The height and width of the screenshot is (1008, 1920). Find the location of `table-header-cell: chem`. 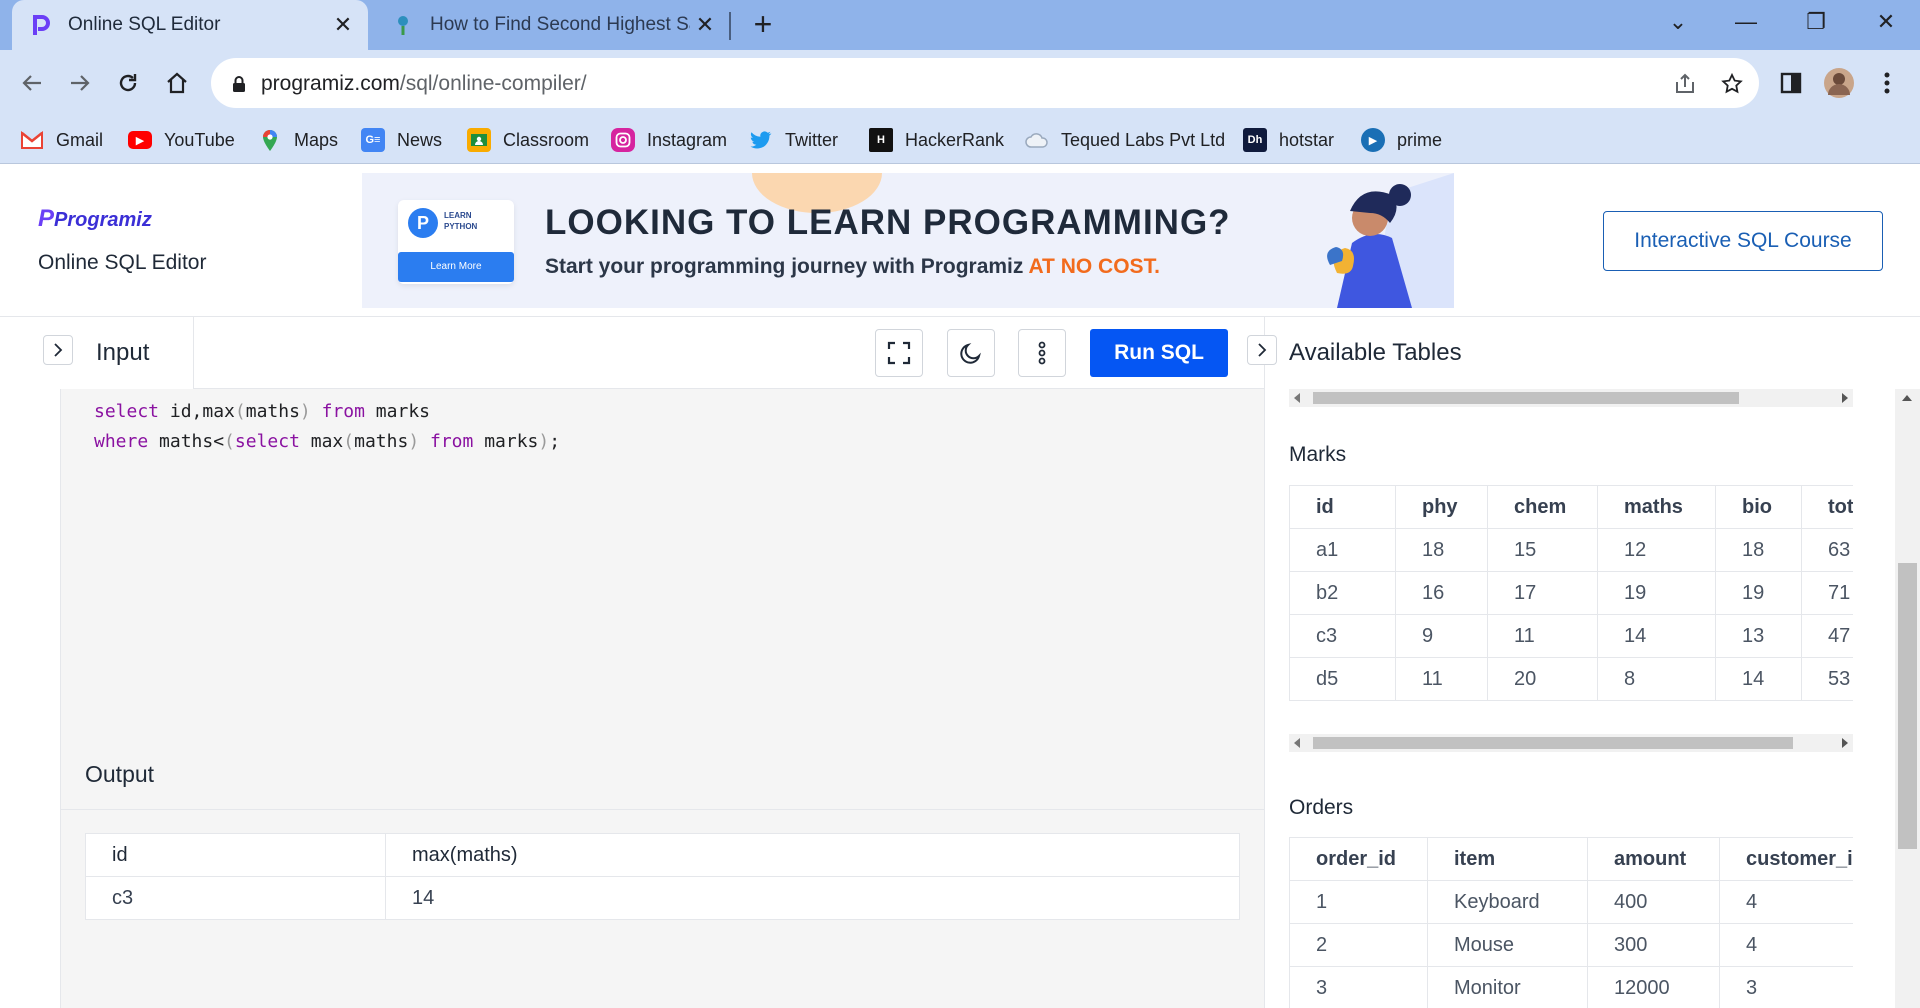

table-header-cell: chem is located at coordinates (1542, 507).